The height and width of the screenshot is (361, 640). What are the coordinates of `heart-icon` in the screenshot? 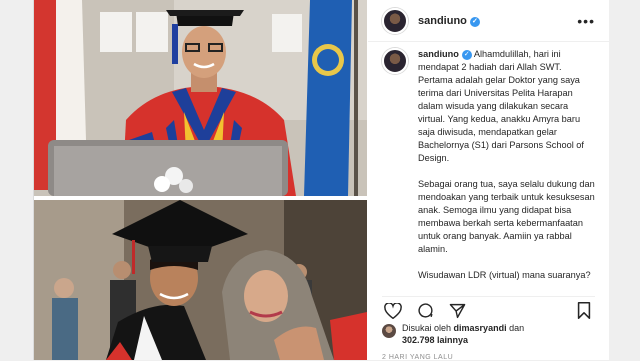 It's located at (393, 311).